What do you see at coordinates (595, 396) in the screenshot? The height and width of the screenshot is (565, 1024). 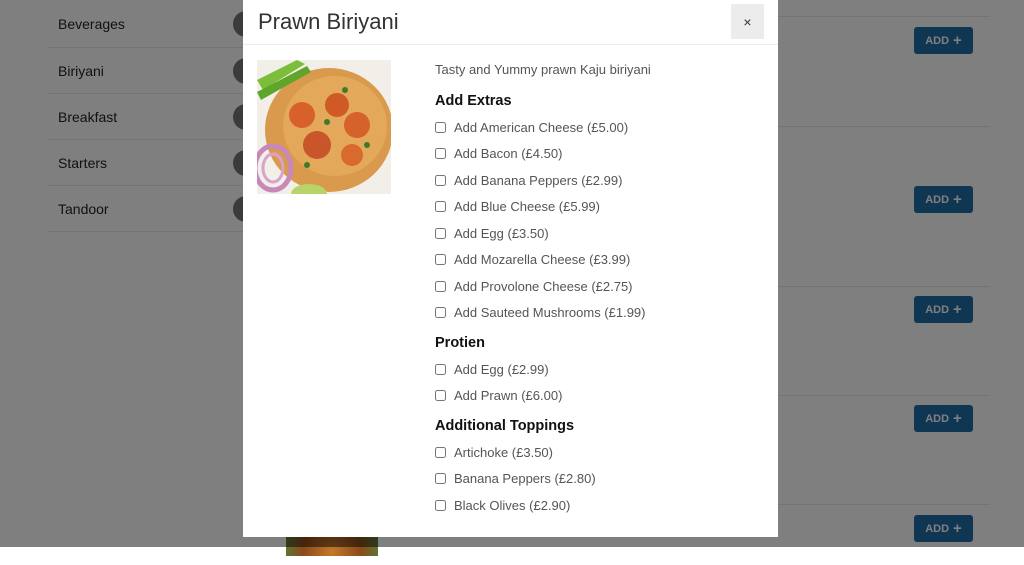 I see `option-item: Add Prawn (£6.00)` at bounding box center [595, 396].